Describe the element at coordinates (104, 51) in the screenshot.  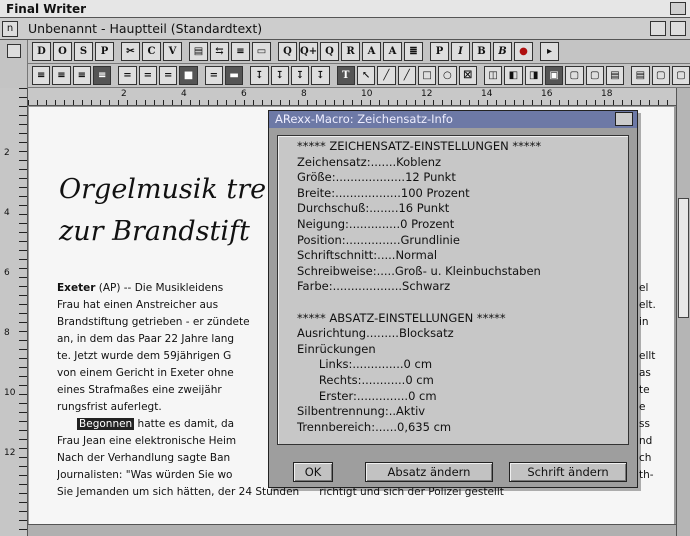
I see `print-button: P` at that location.